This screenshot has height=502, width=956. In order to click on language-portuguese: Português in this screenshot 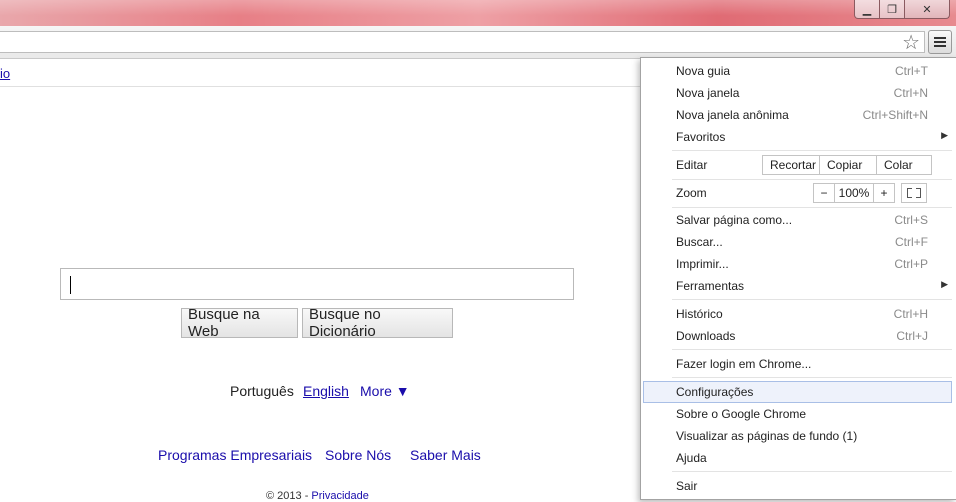, I will do `click(262, 391)`.